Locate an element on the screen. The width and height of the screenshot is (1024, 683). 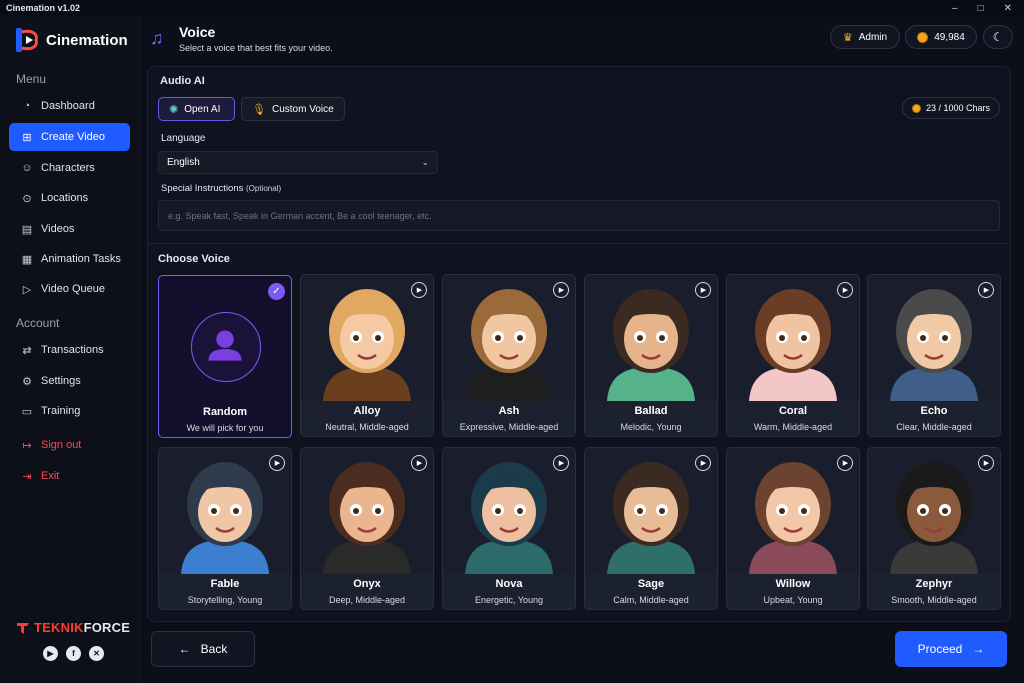
voice-card-ballad: ▶ Ballad Melodic, Young is located at coordinates (651, 355).